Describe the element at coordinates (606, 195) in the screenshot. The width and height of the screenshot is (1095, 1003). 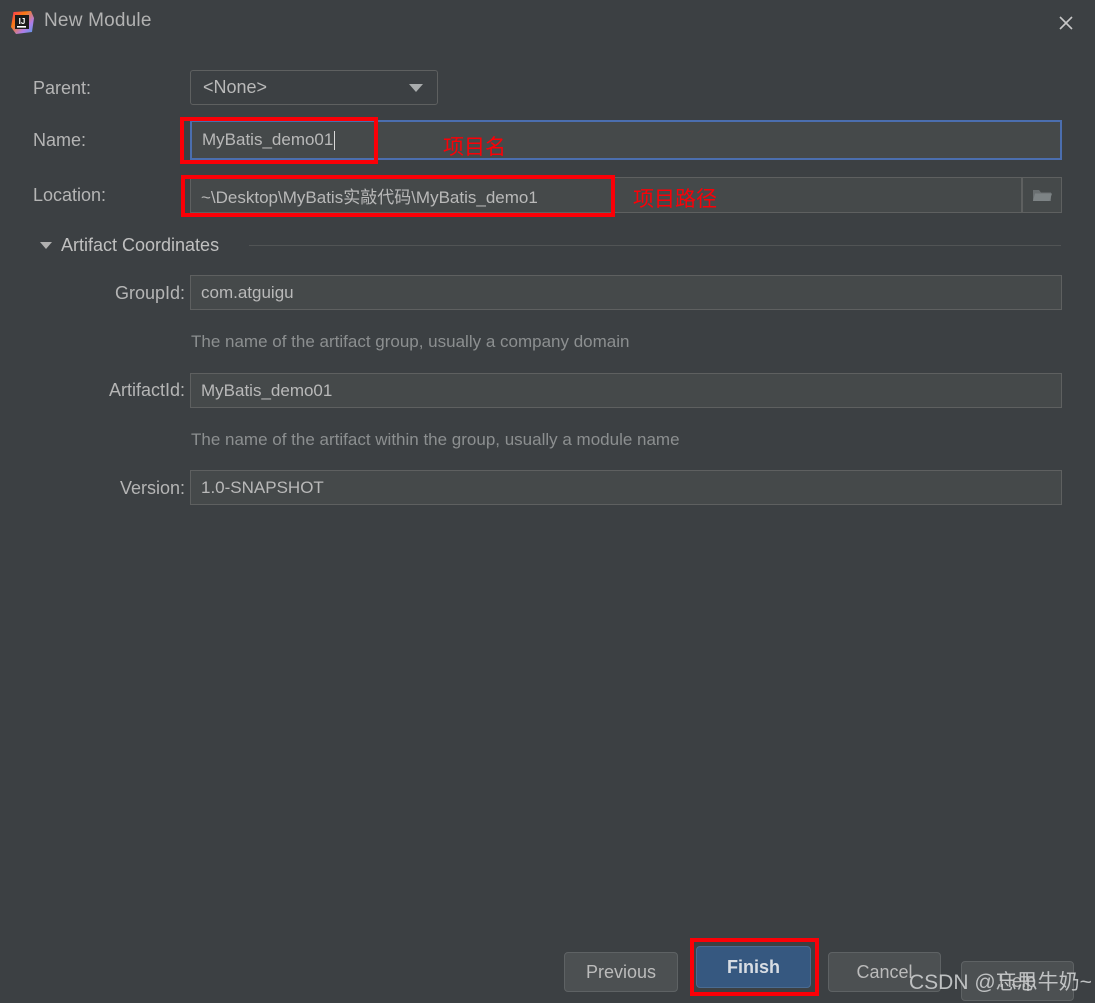
I see `location-input: ~\Desktop\MyBatis实敲代码\MyBatis_demo1` at that location.